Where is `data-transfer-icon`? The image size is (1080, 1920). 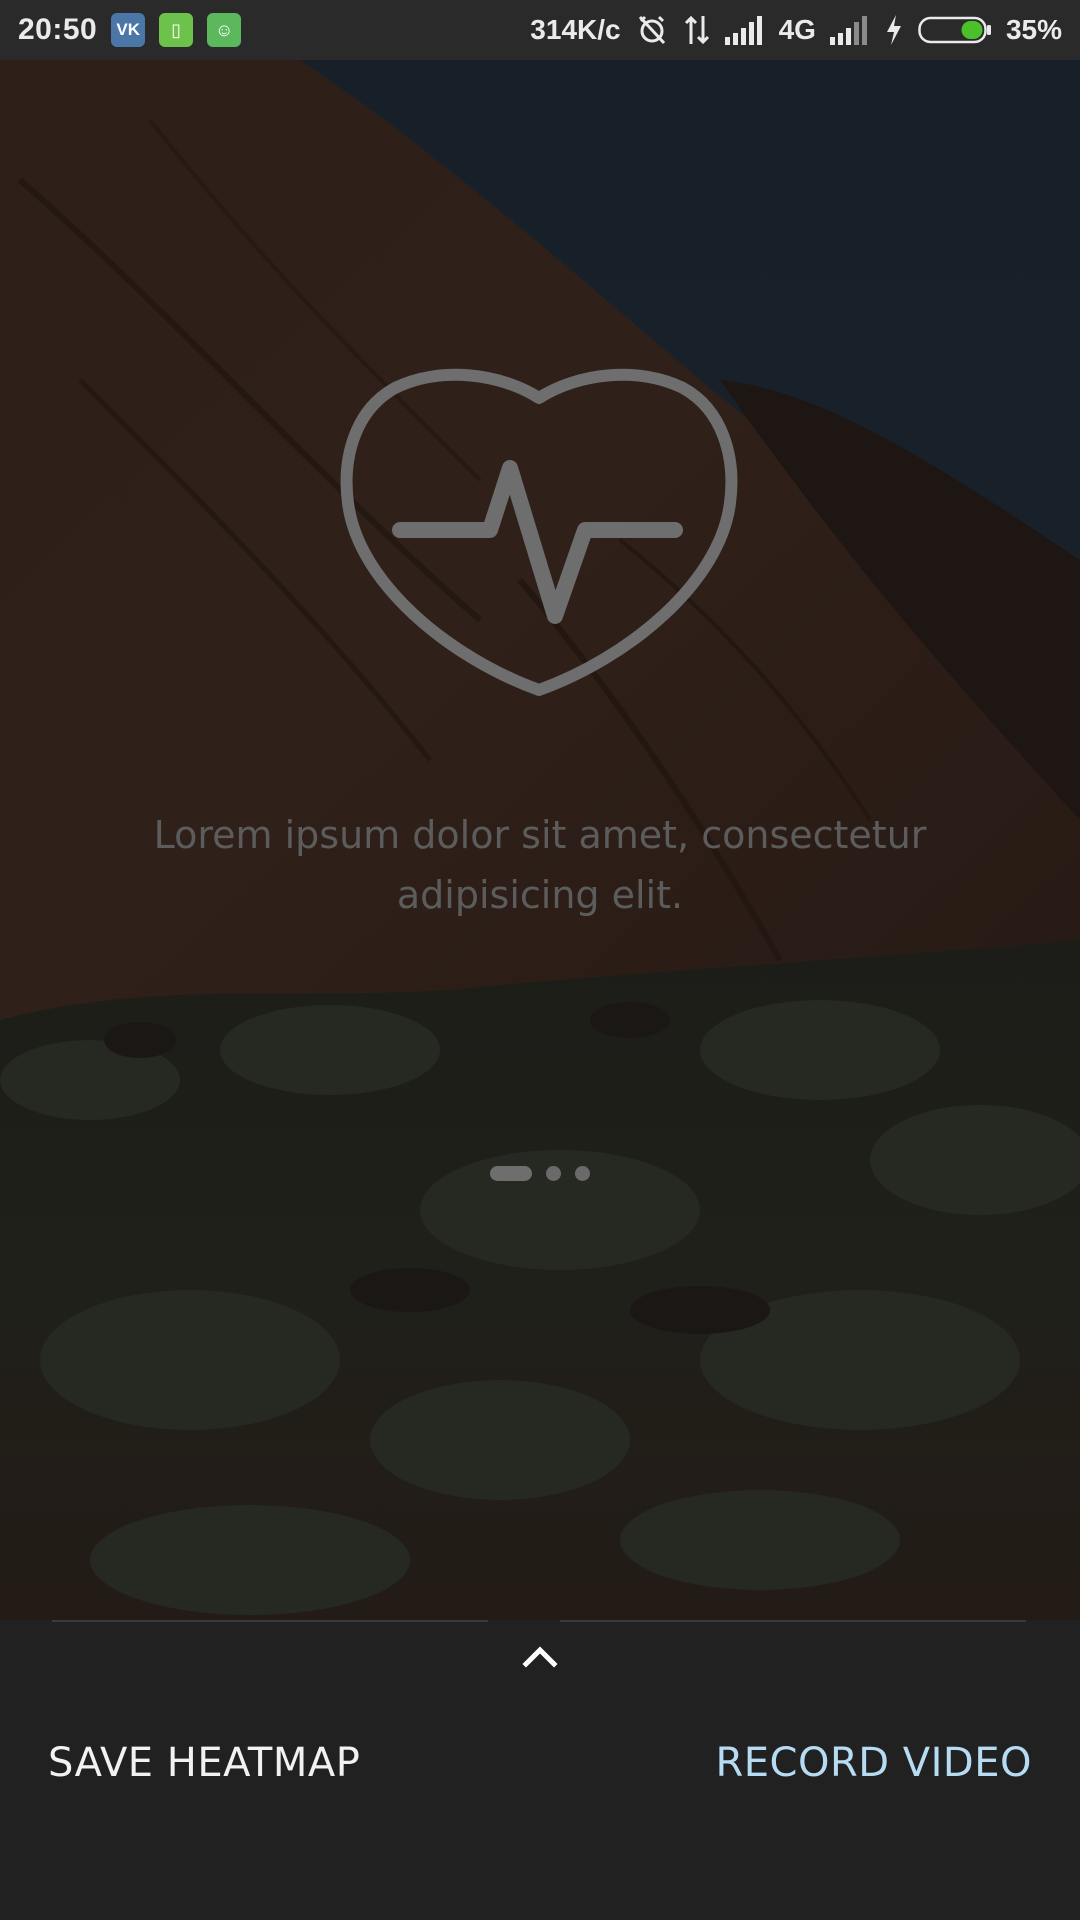 data-transfer-icon is located at coordinates (697, 30).